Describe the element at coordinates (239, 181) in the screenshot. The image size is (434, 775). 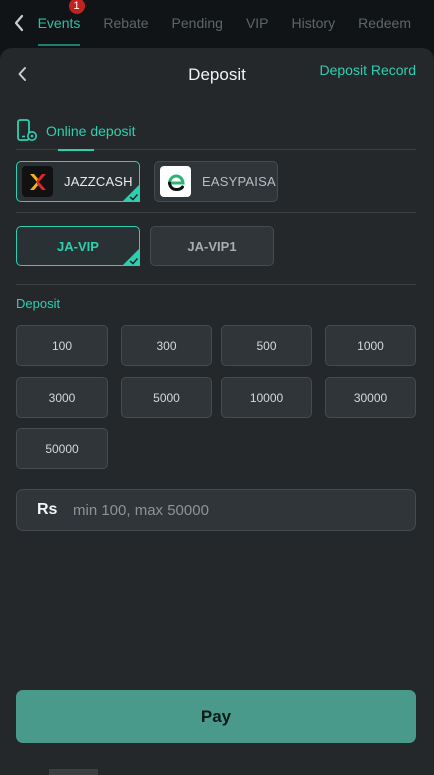
I see `provider-name: EASYPAISA` at that location.